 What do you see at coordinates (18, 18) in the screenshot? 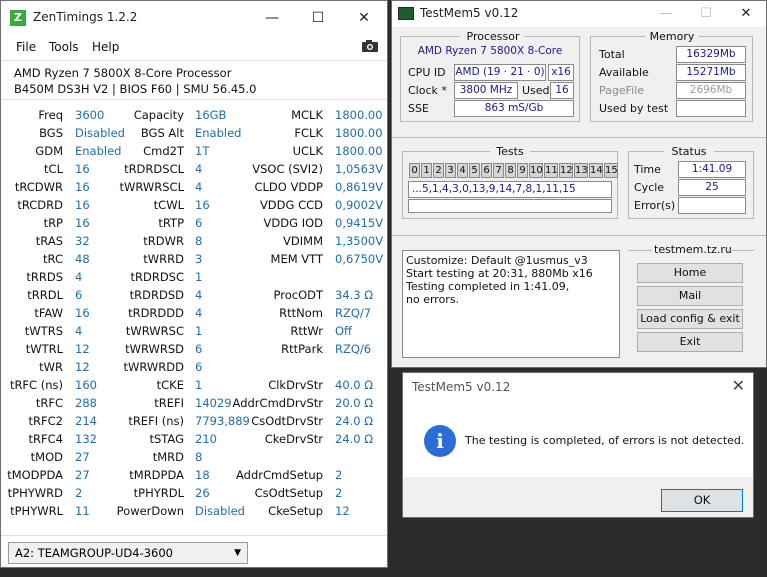
I see `zentimings-app-icon: Z` at bounding box center [18, 18].